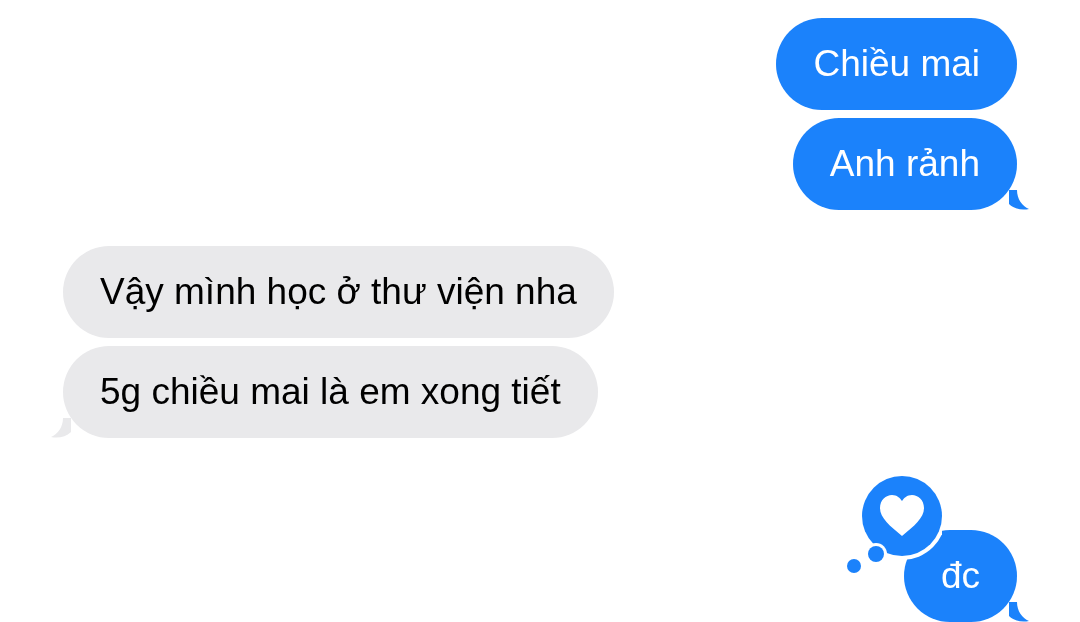 The height and width of the screenshot is (622, 1080). Describe the element at coordinates (338, 292) in the screenshot. I see `received-message-bubble: Vậy mình học ở thư viện nha` at that location.